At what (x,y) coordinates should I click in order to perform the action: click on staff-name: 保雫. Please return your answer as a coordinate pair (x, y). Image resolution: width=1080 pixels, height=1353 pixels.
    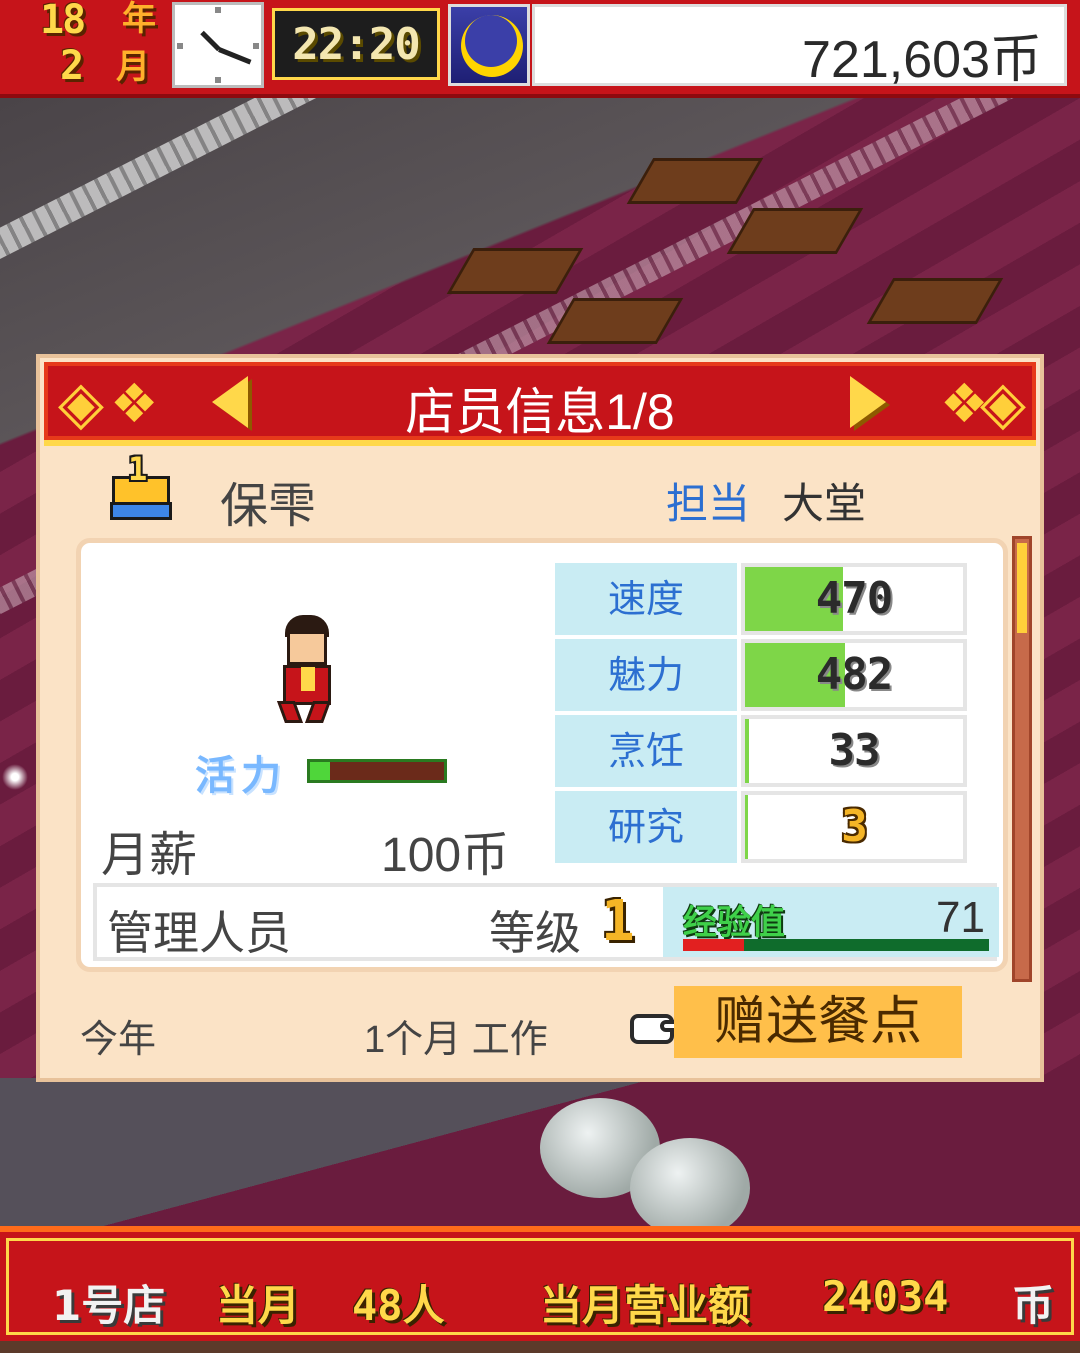
    Looking at the image, I should click on (268, 506).